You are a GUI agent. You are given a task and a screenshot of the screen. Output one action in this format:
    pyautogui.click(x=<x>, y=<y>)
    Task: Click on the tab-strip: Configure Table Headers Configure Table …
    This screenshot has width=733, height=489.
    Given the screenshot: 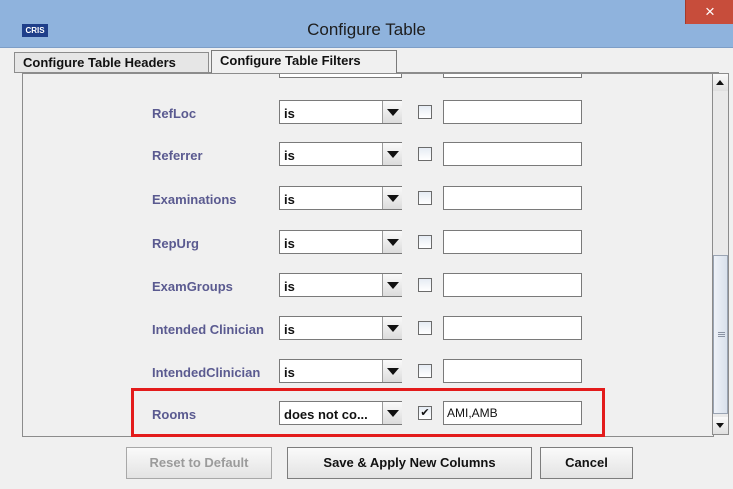 What is the action you would take?
    pyautogui.click(x=366, y=60)
    